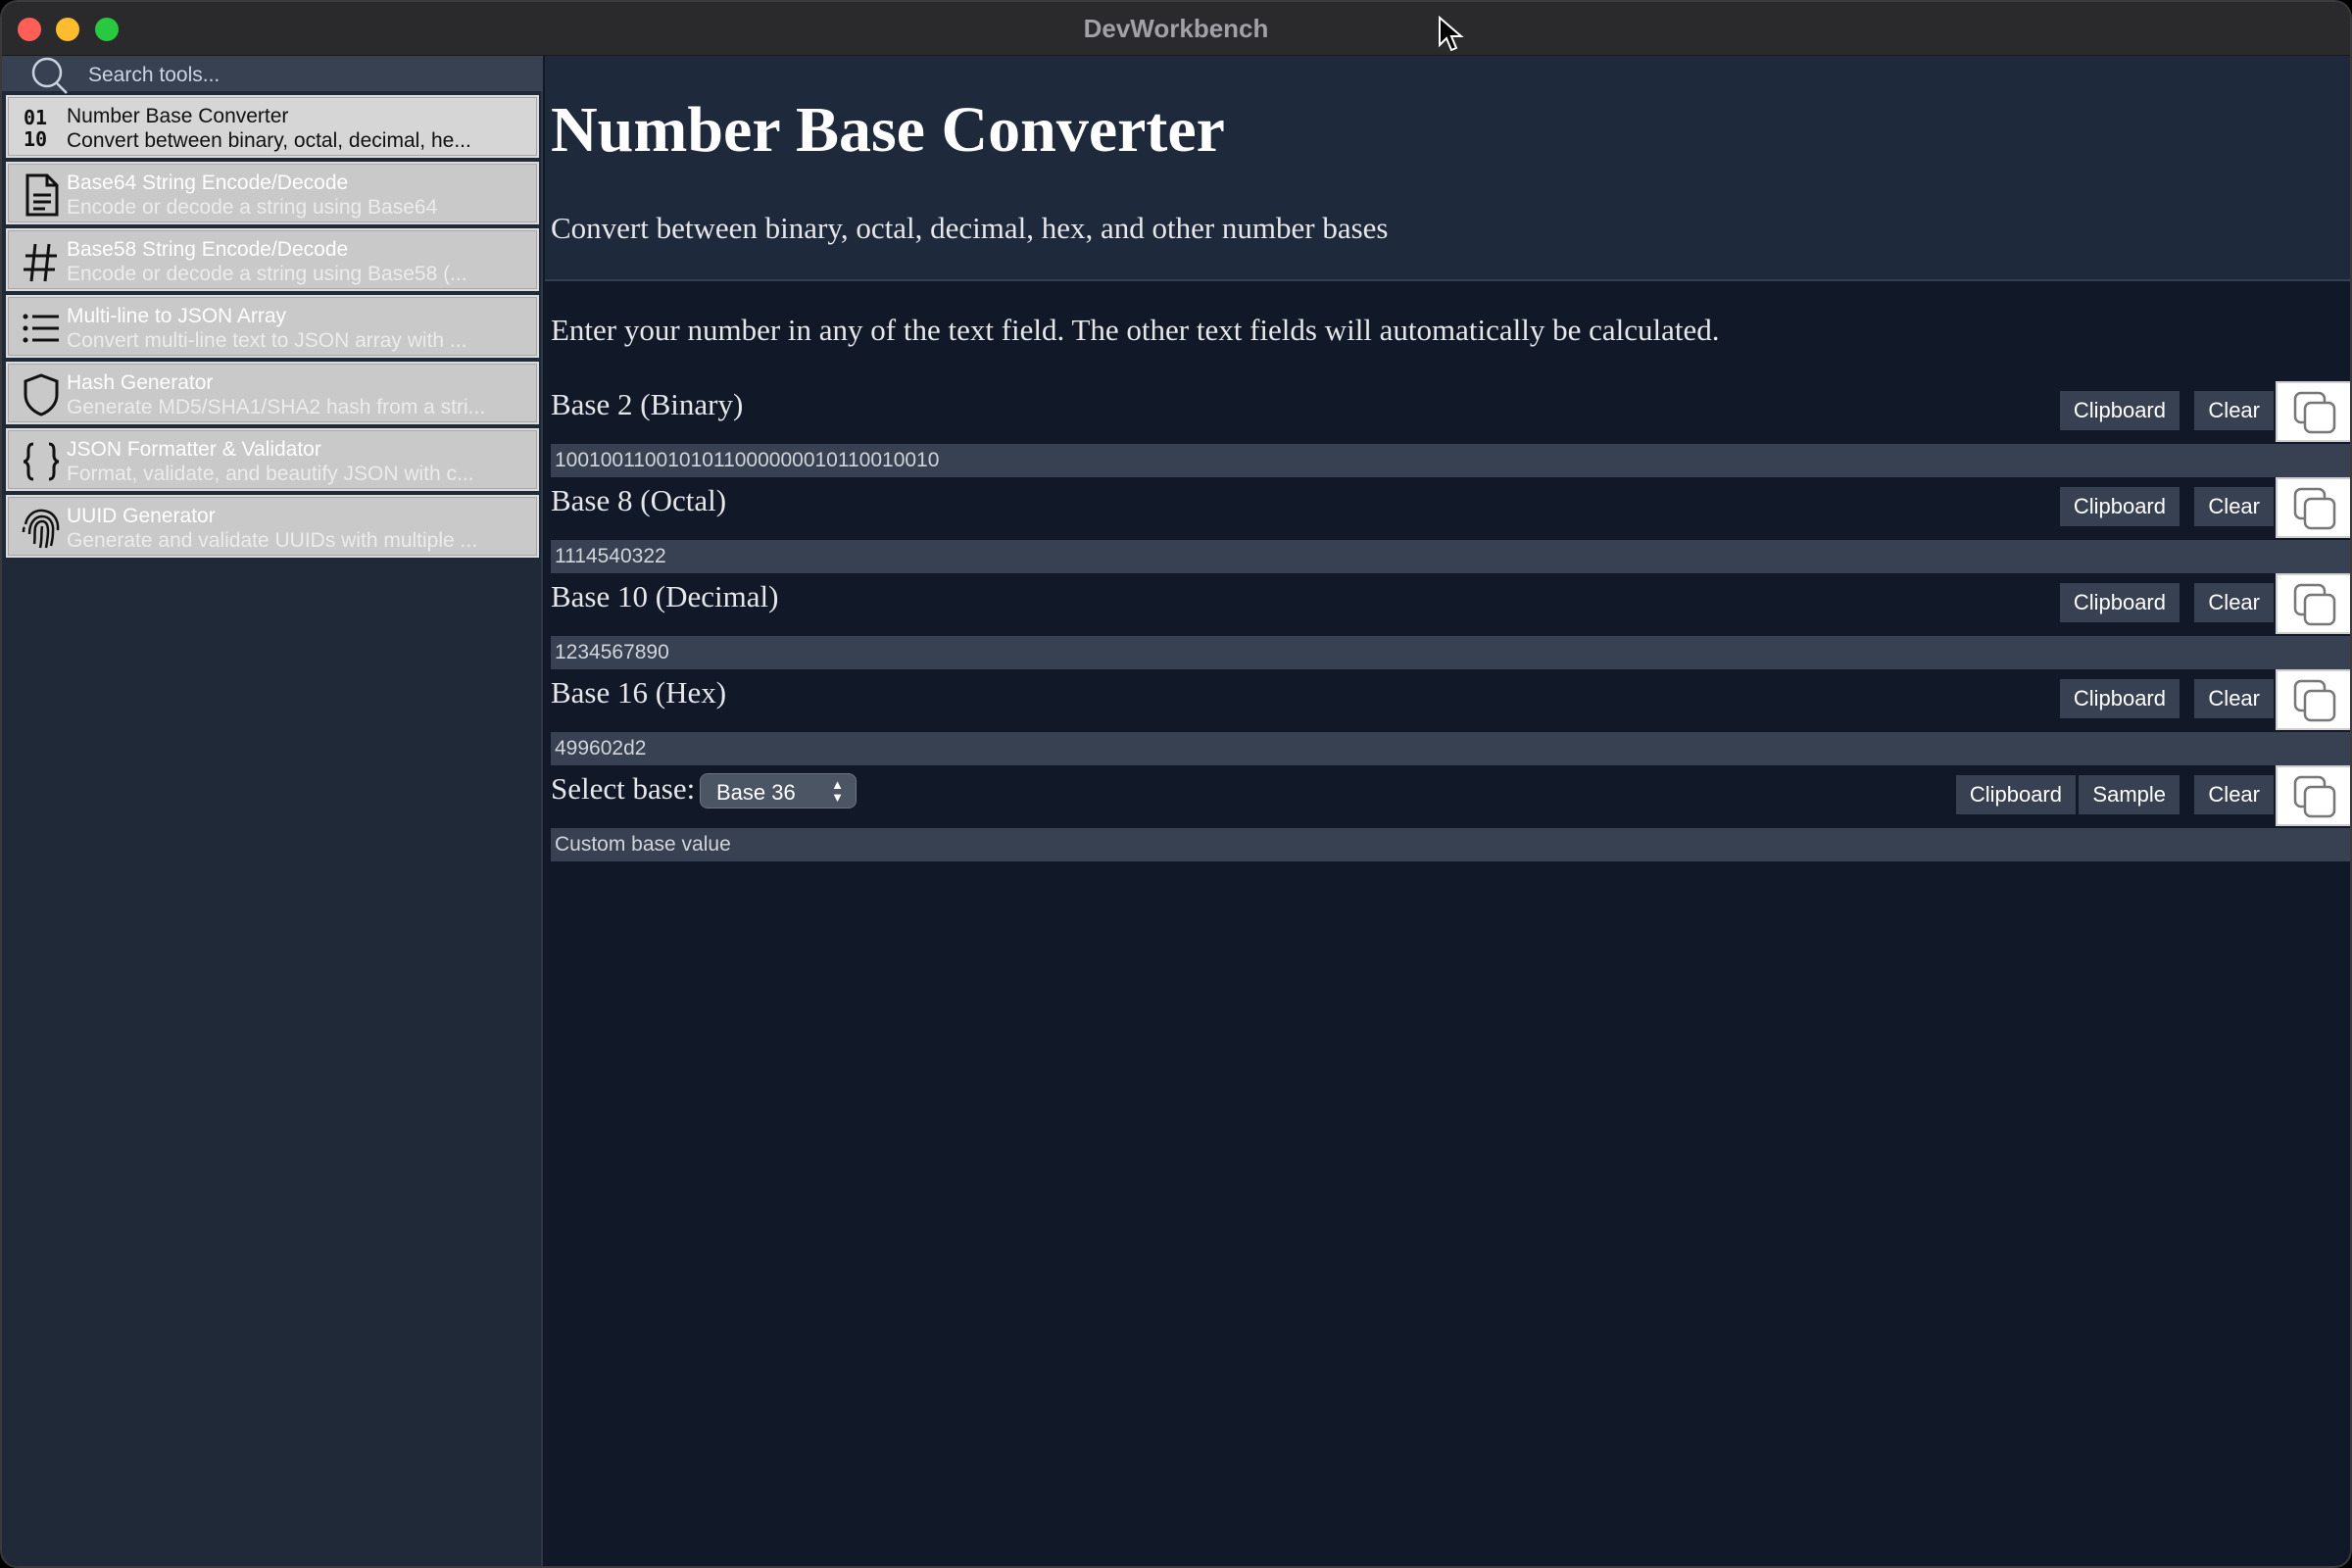 Image resolution: width=2352 pixels, height=1568 pixels. What do you see at coordinates (837, 791) in the screenshot?
I see `select-arrows-icon: ▲ ▼` at bounding box center [837, 791].